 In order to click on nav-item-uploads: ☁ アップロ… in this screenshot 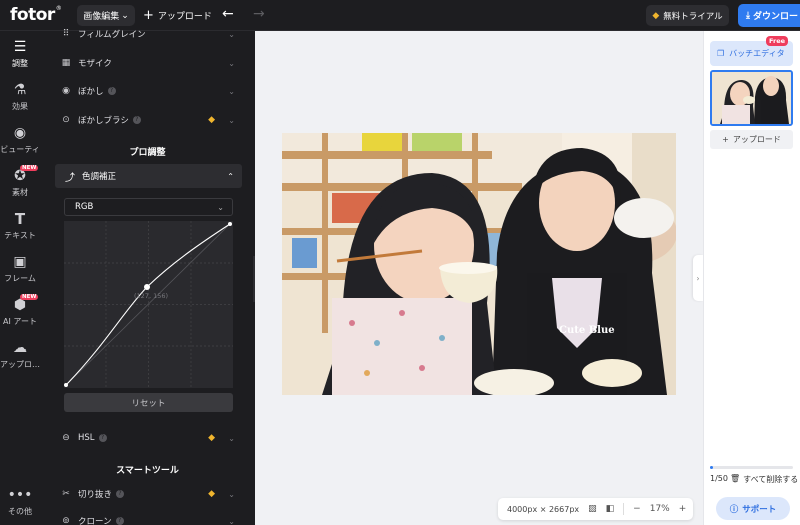, I will do `click(20, 359)`.